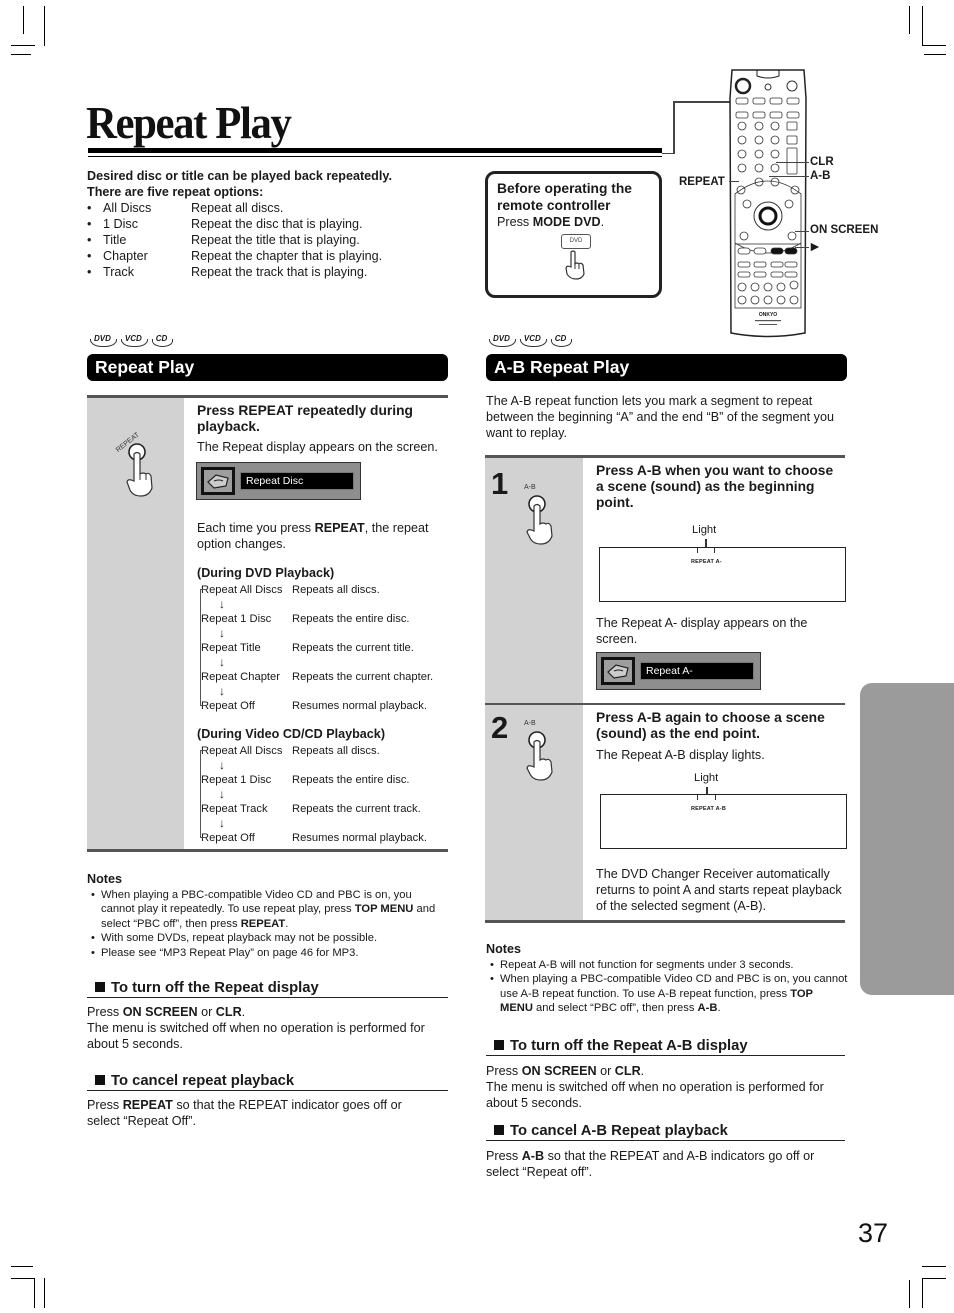 The image size is (954, 1313). I want to click on pointing-hand-icon, so click(575, 265).